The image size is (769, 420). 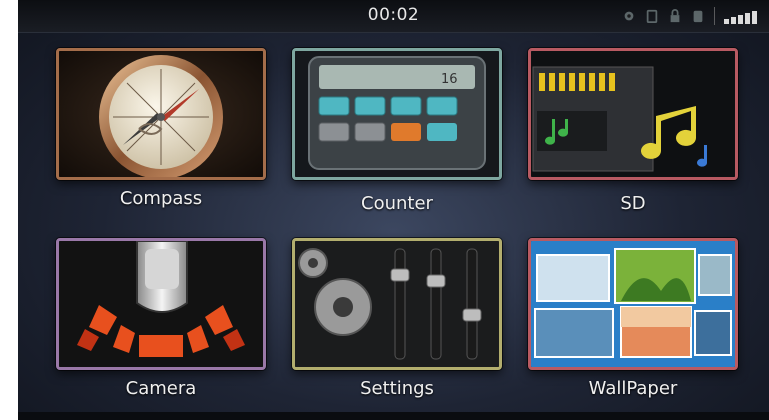 I want to click on wallpaper-icon, so click(x=633, y=304).